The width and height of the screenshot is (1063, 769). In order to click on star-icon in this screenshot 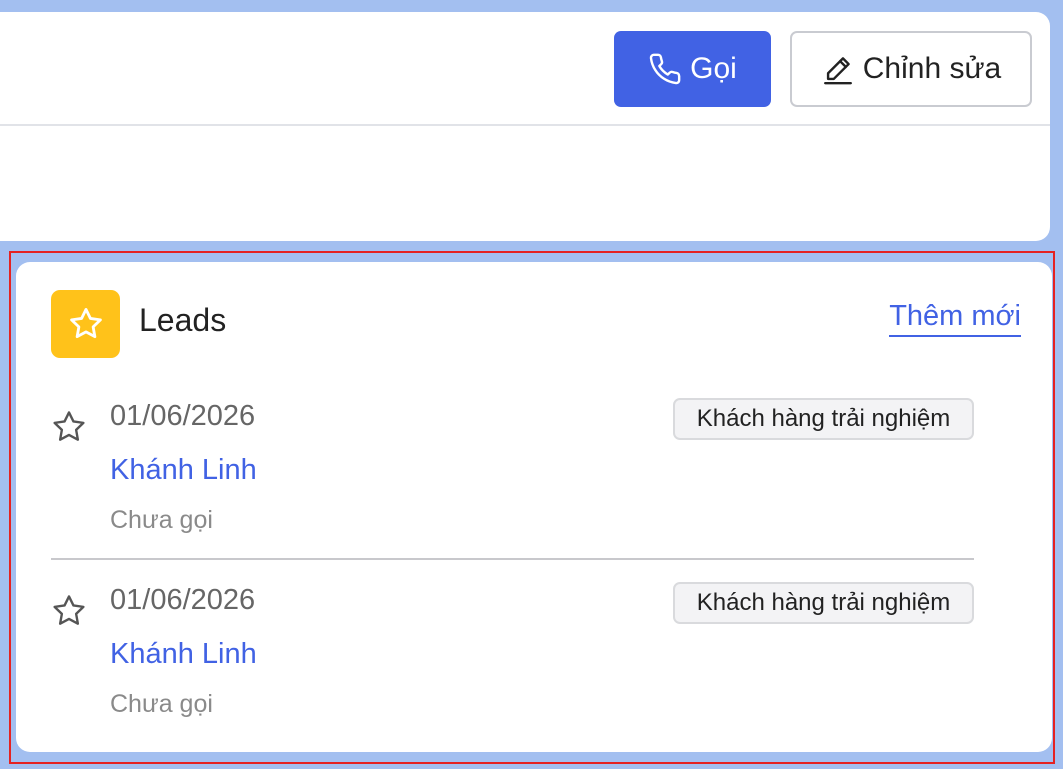, I will do `click(85, 323)`.